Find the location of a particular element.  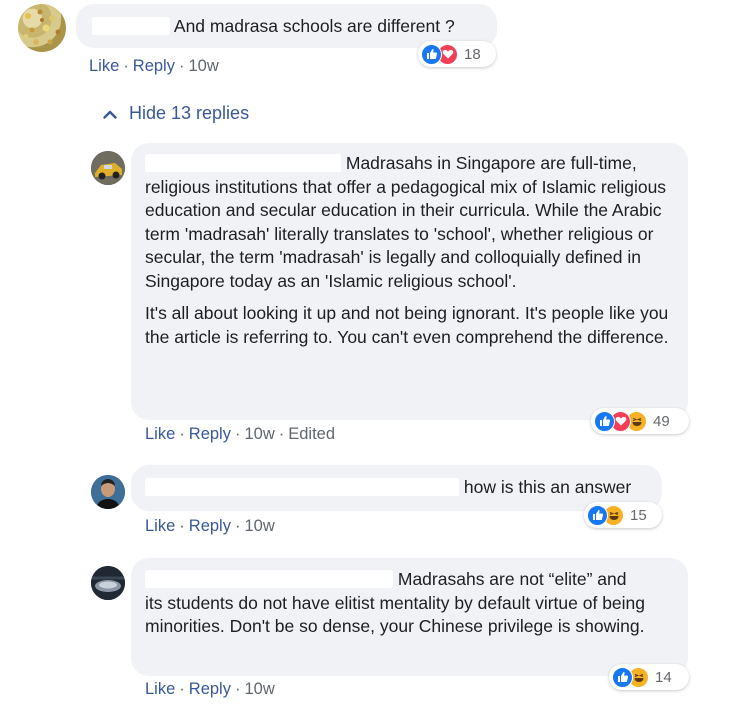

avatar-pattern is located at coordinates (42, 27).